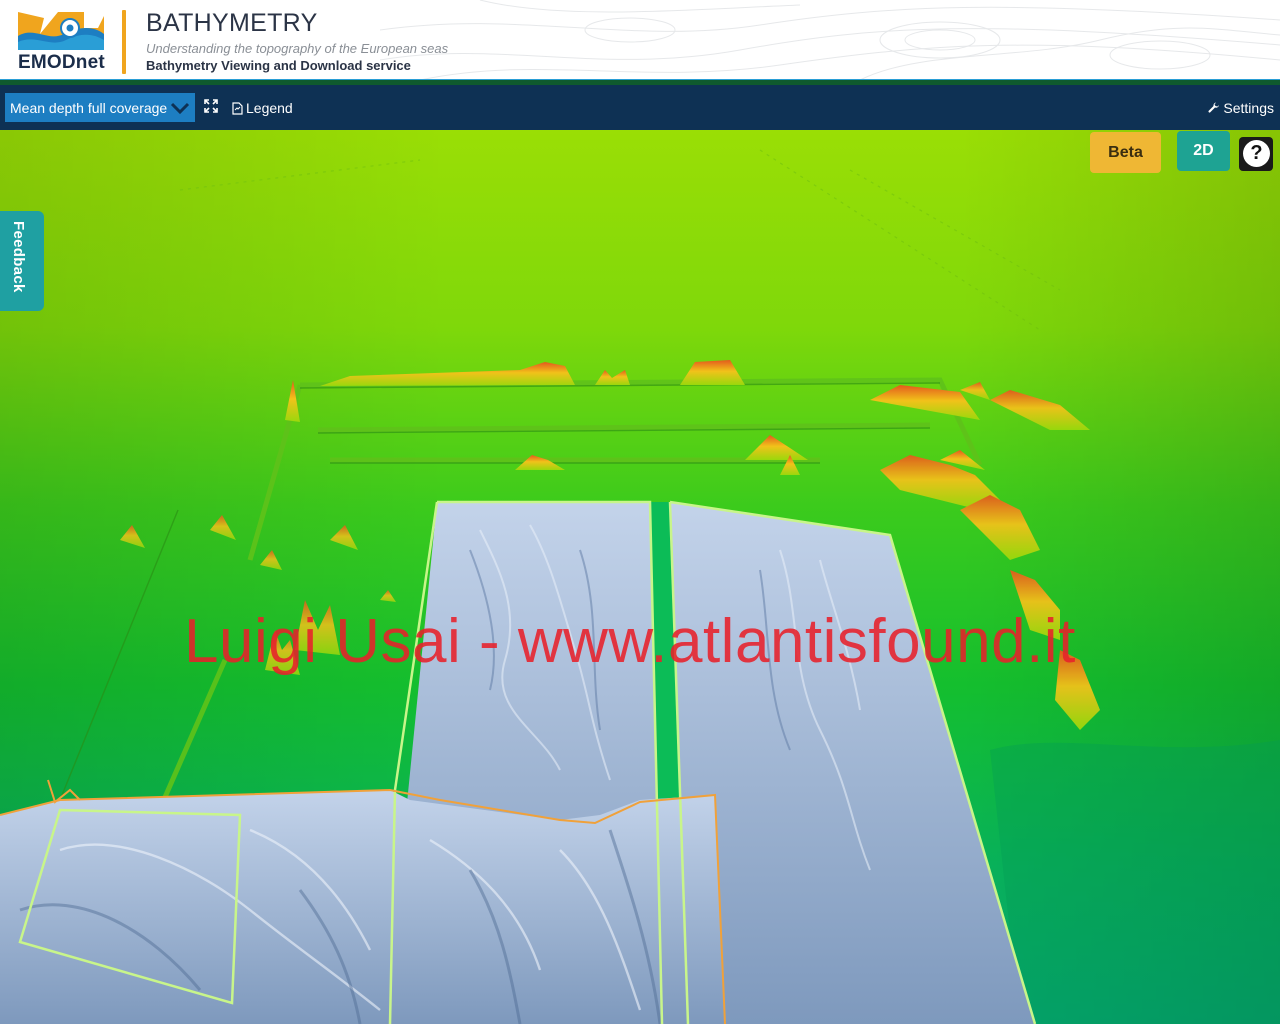  What do you see at coordinates (1248, 108) in the screenshot?
I see `settings-label: Settings` at bounding box center [1248, 108].